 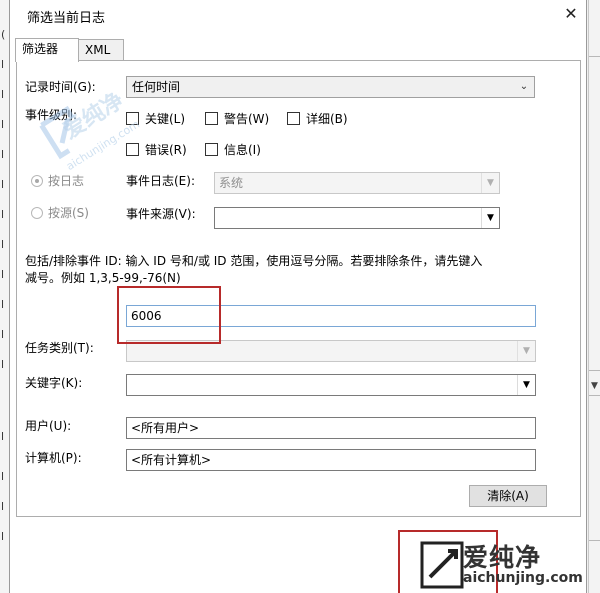 What do you see at coordinates (594, 296) in the screenshot?
I see `background-window-right: ▼` at bounding box center [594, 296].